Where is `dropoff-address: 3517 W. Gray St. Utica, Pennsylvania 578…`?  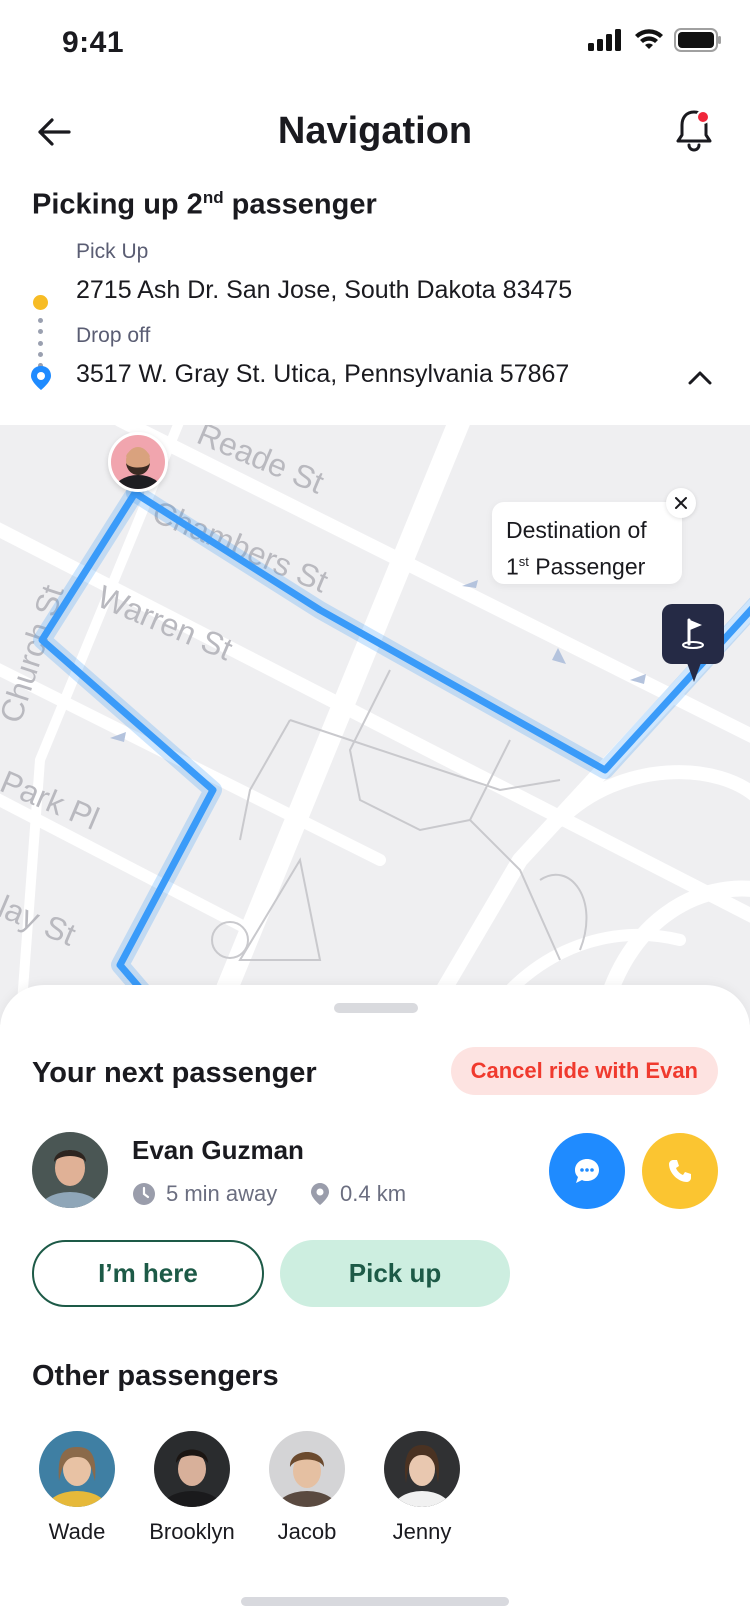 dropoff-address: 3517 W. Gray St. Utica, Pennsylvania 578… is located at coordinates (323, 374).